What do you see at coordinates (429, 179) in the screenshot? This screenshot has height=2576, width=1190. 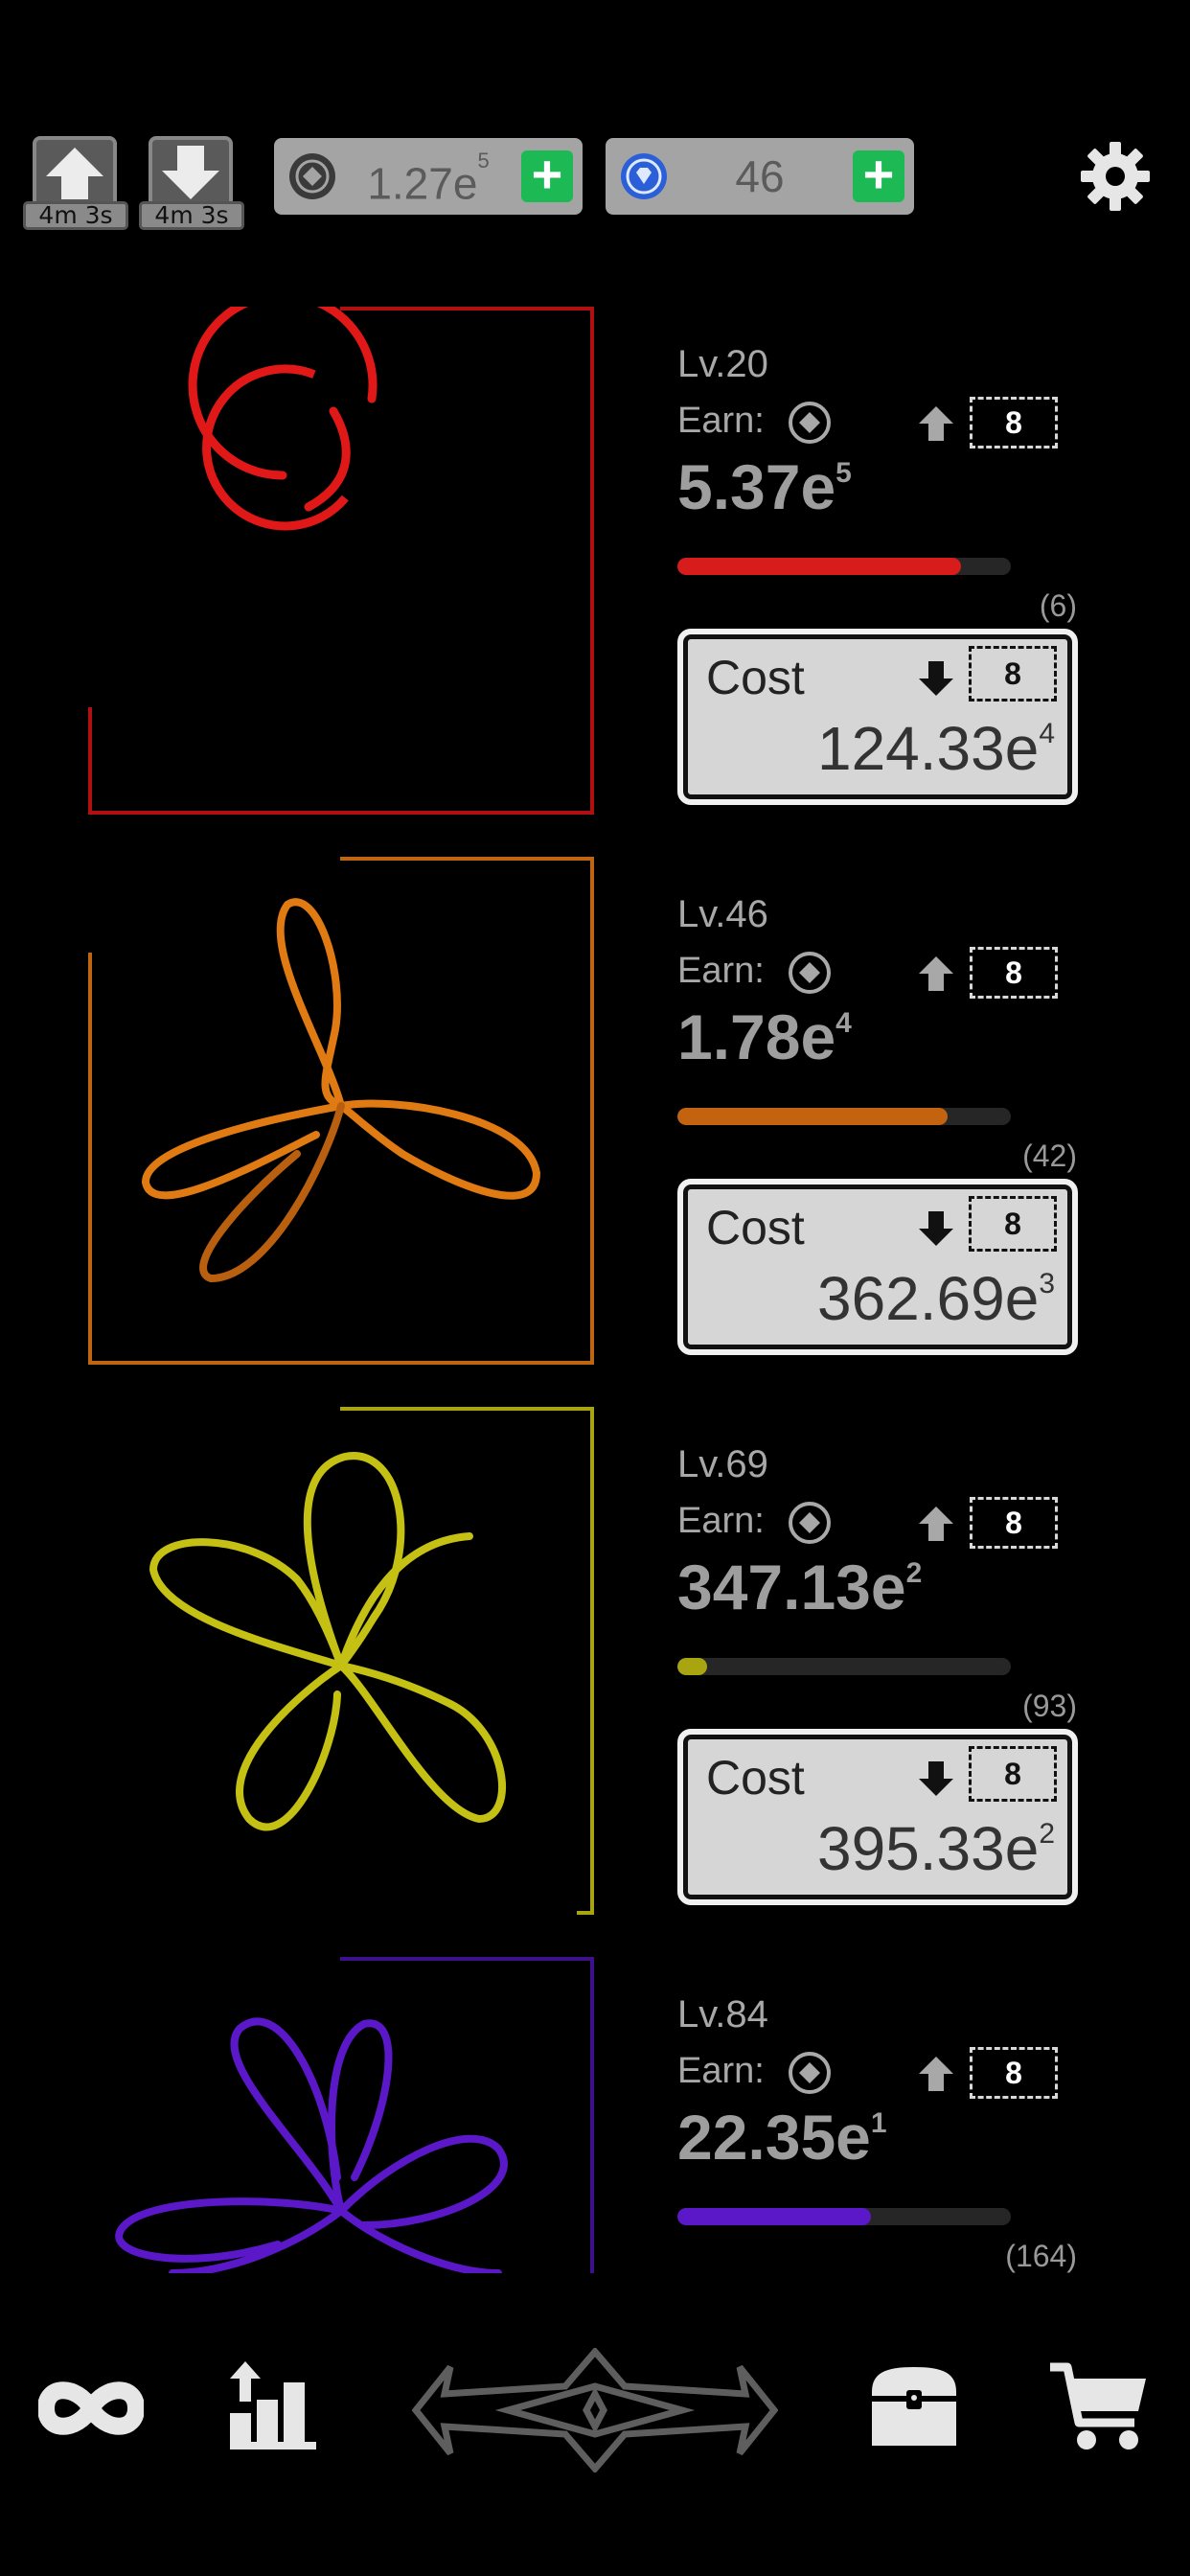 I see `coin-value: 1.27e5` at bounding box center [429, 179].